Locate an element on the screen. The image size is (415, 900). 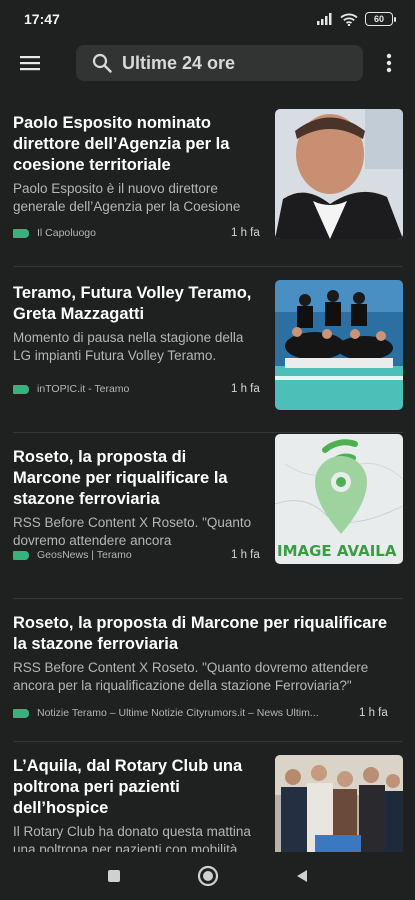
search-text: Ultime 24 ore is located at coordinates (179, 62).